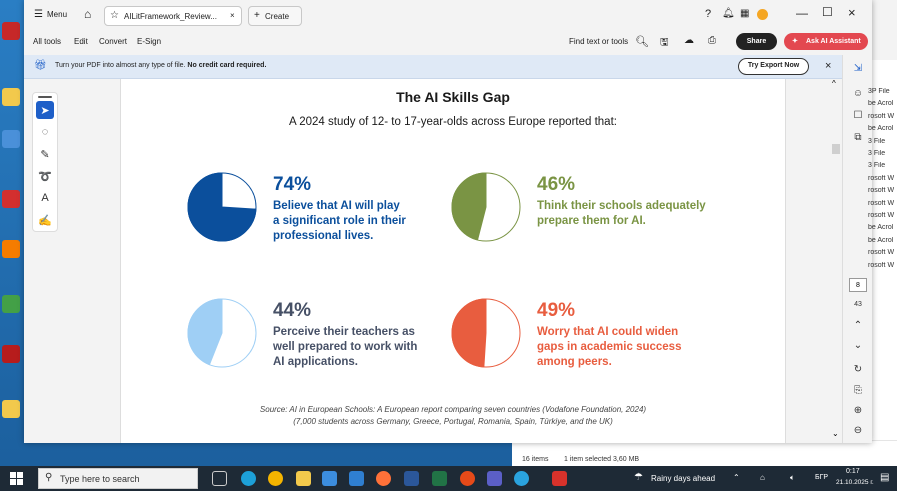  What do you see at coordinates (762, 14) in the screenshot?
I see `profile-avatar` at bounding box center [762, 14].